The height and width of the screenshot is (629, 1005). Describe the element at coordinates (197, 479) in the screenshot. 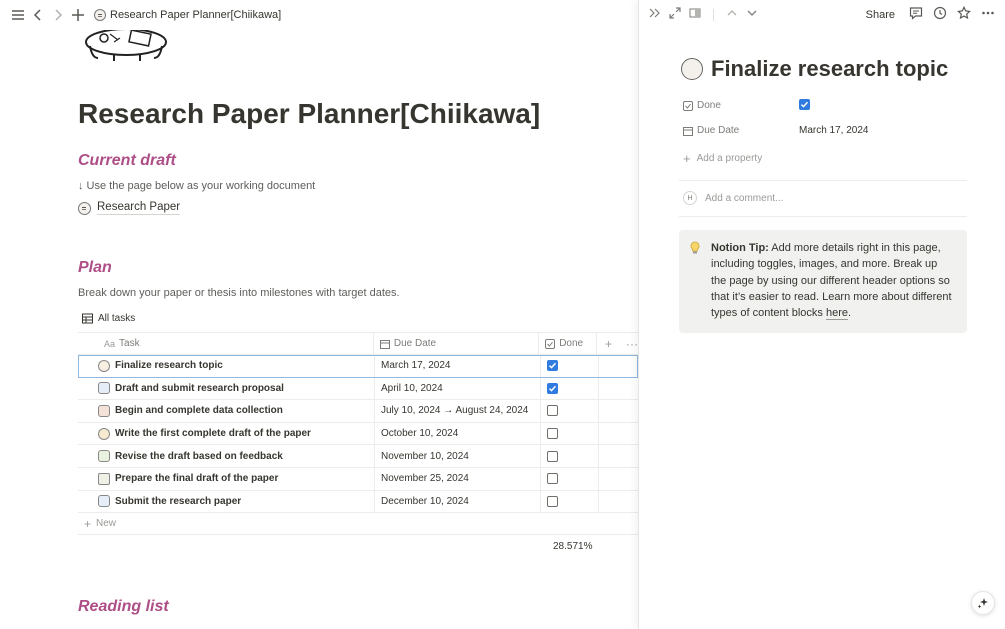

I see `task-name: Prepare the final draft of the paper` at that location.